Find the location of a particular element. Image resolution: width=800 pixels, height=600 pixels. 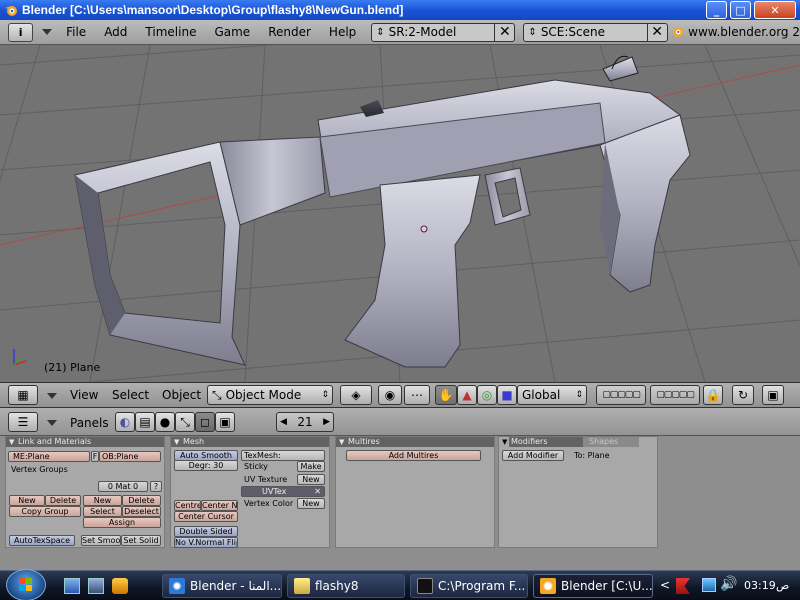

add-modifier-button: Add Modifier is located at coordinates (533, 455).